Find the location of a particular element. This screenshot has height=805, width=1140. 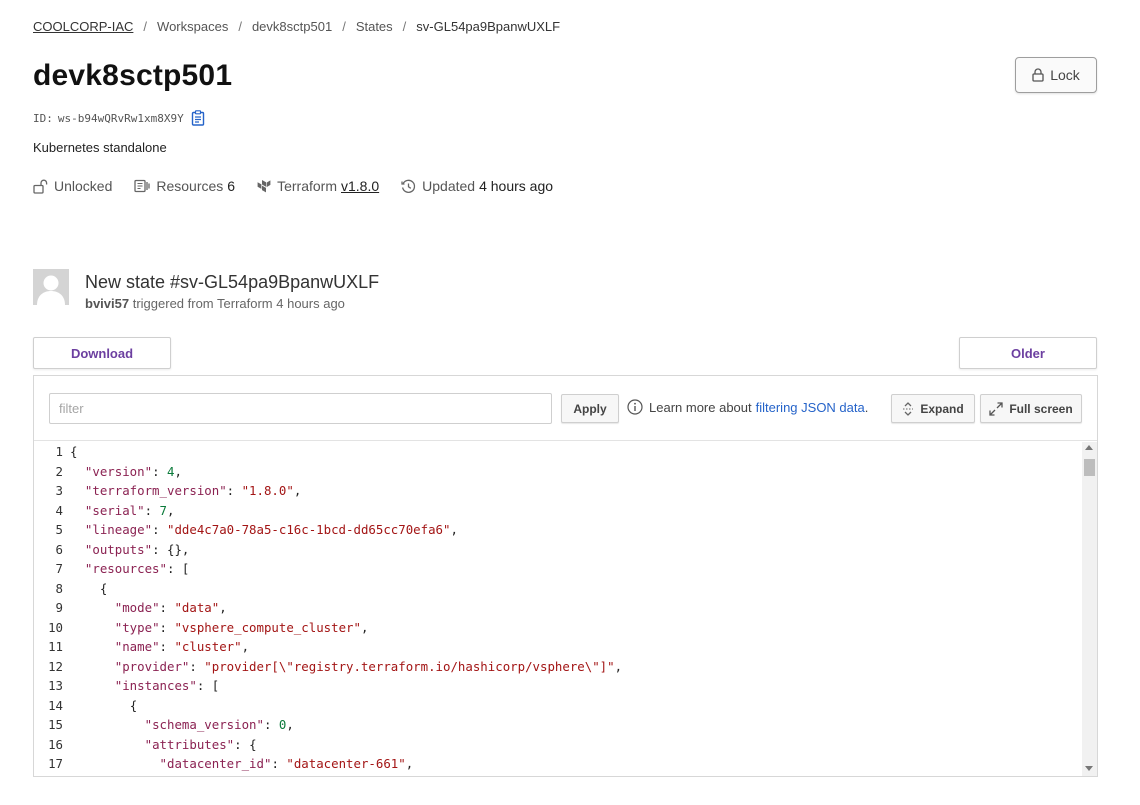

line-number: 17 is located at coordinates (55, 763).